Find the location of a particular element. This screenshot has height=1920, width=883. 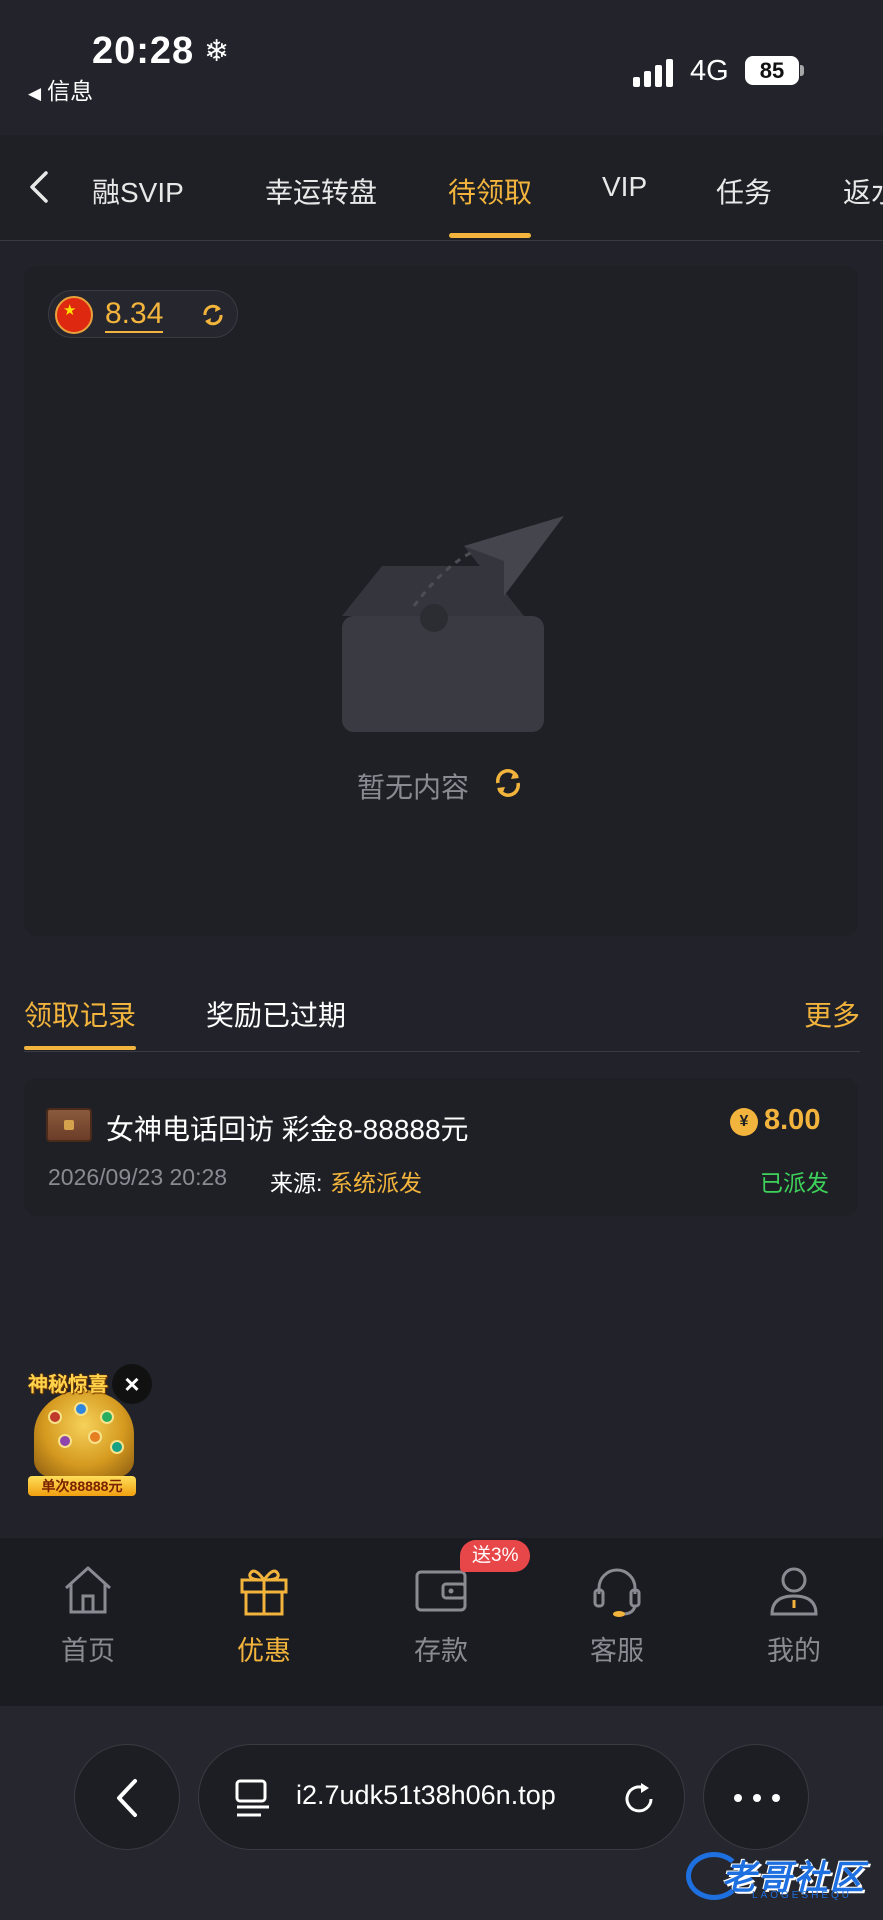

tab-pending: 待领取 is located at coordinates (490, 191).